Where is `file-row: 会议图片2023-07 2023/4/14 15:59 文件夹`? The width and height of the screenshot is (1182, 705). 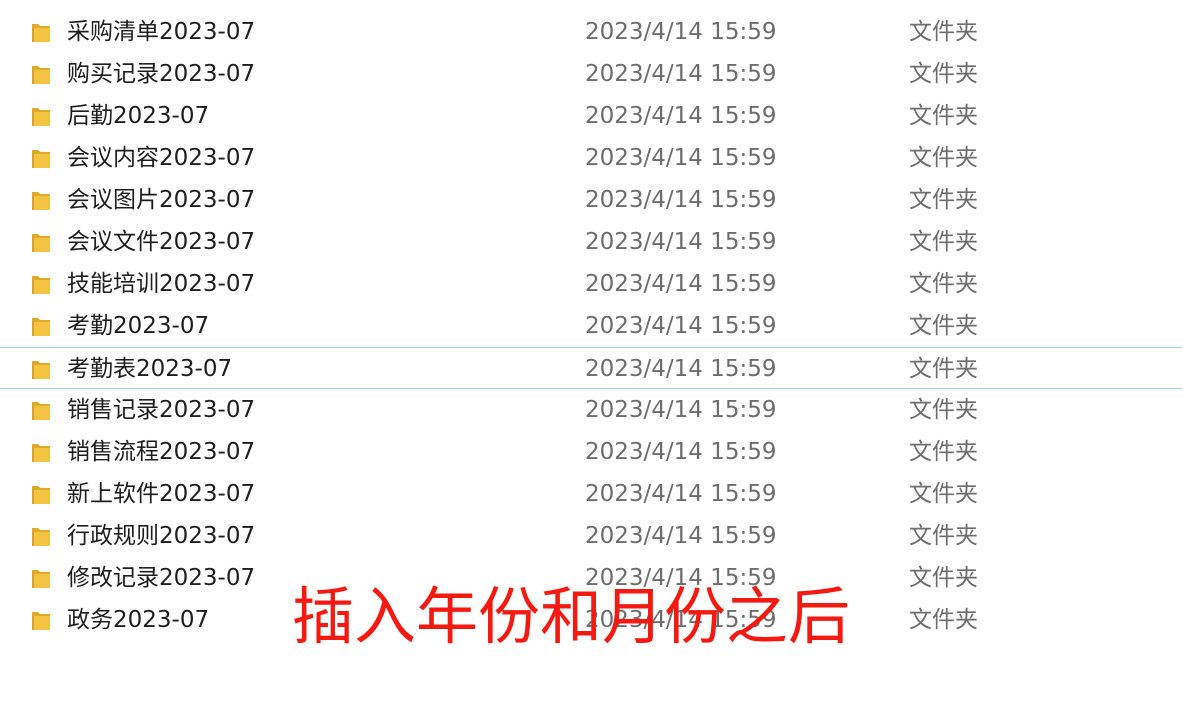
file-row: 会议图片2023-07 2023/4/14 15:59 文件夹 is located at coordinates (591, 200).